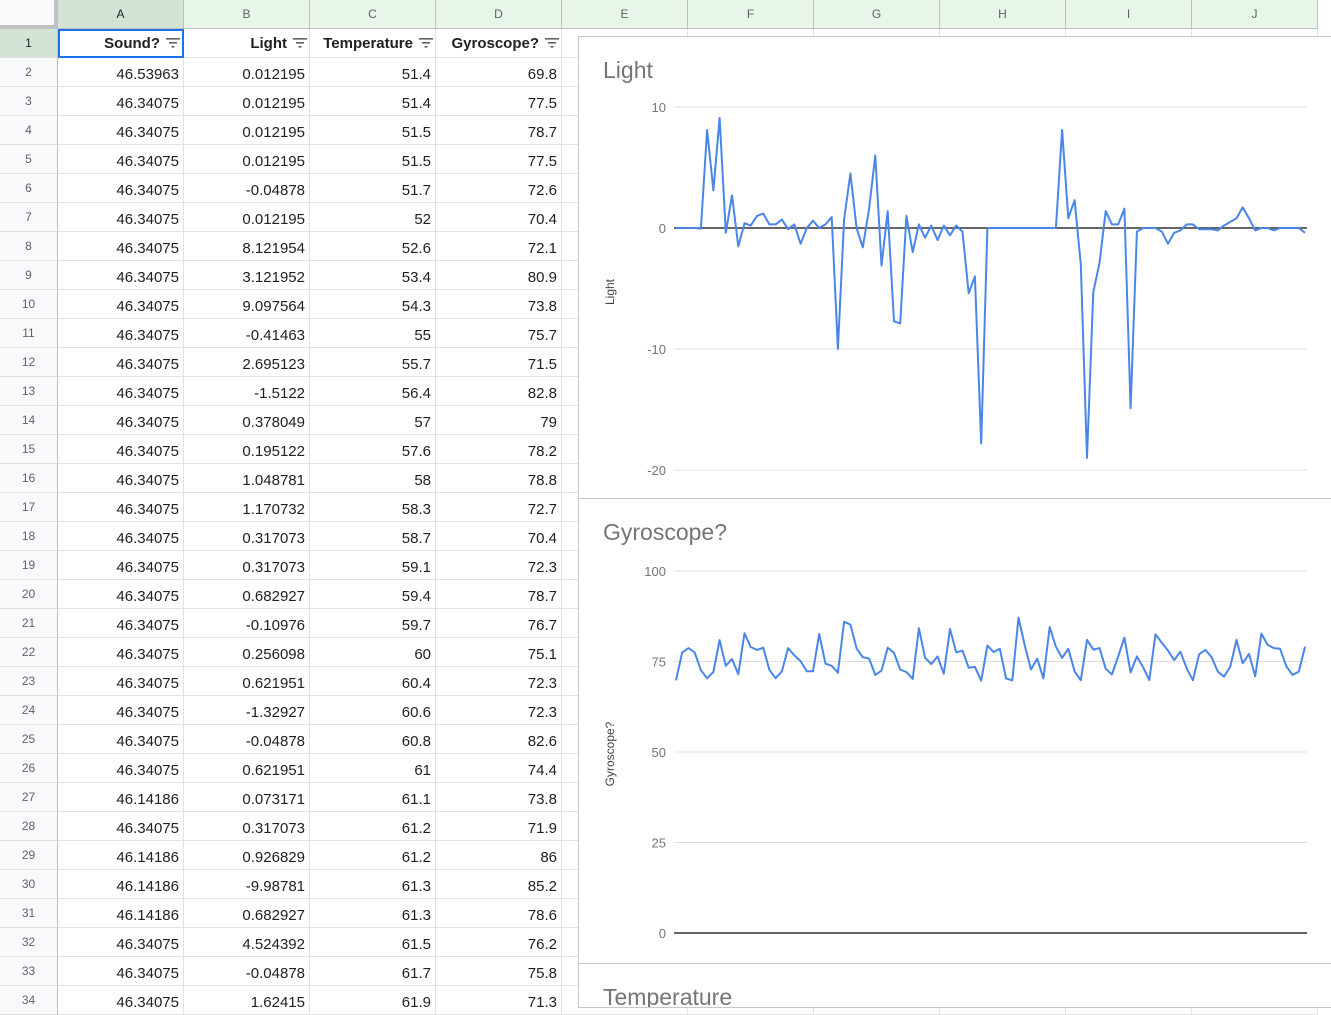 The width and height of the screenshot is (1331, 1015). Describe the element at coordinates (29, 826) in the screenshot. I see `row-header-28: 28` at that location.